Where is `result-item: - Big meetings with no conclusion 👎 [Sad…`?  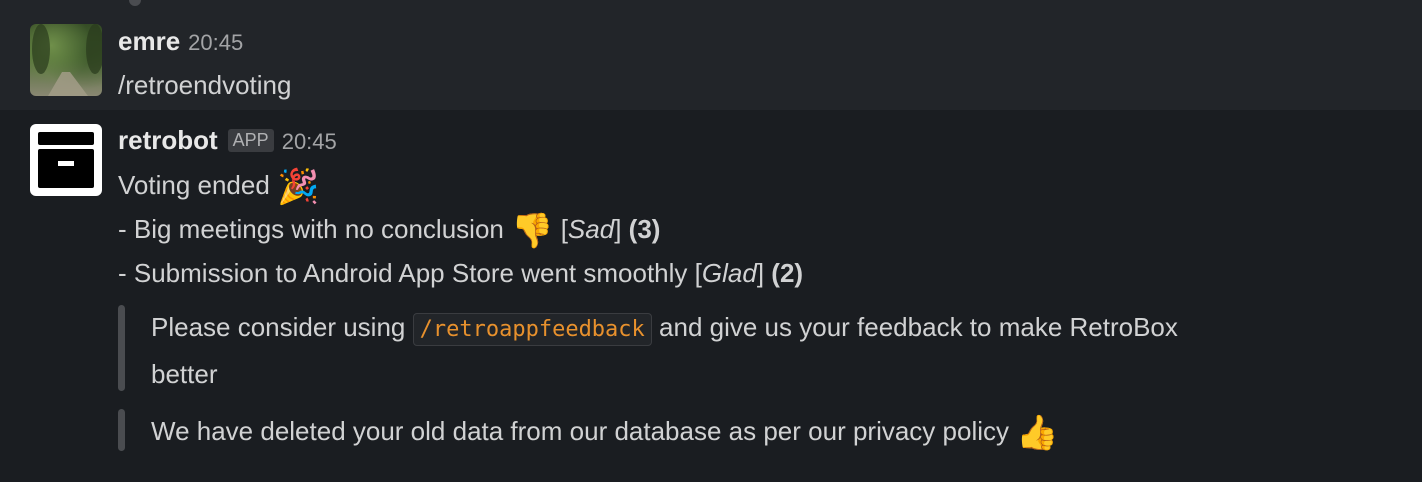
result-item: - Big meetings with no conclusion 👎 [Sad… is located at coordinates (389, 230).